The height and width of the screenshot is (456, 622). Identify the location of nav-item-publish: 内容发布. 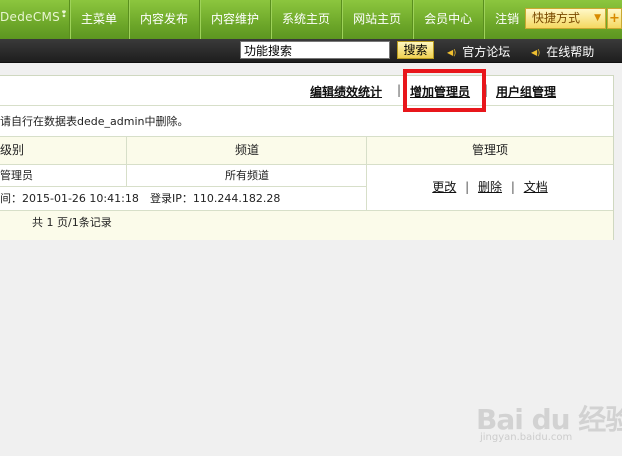
(163, 19).